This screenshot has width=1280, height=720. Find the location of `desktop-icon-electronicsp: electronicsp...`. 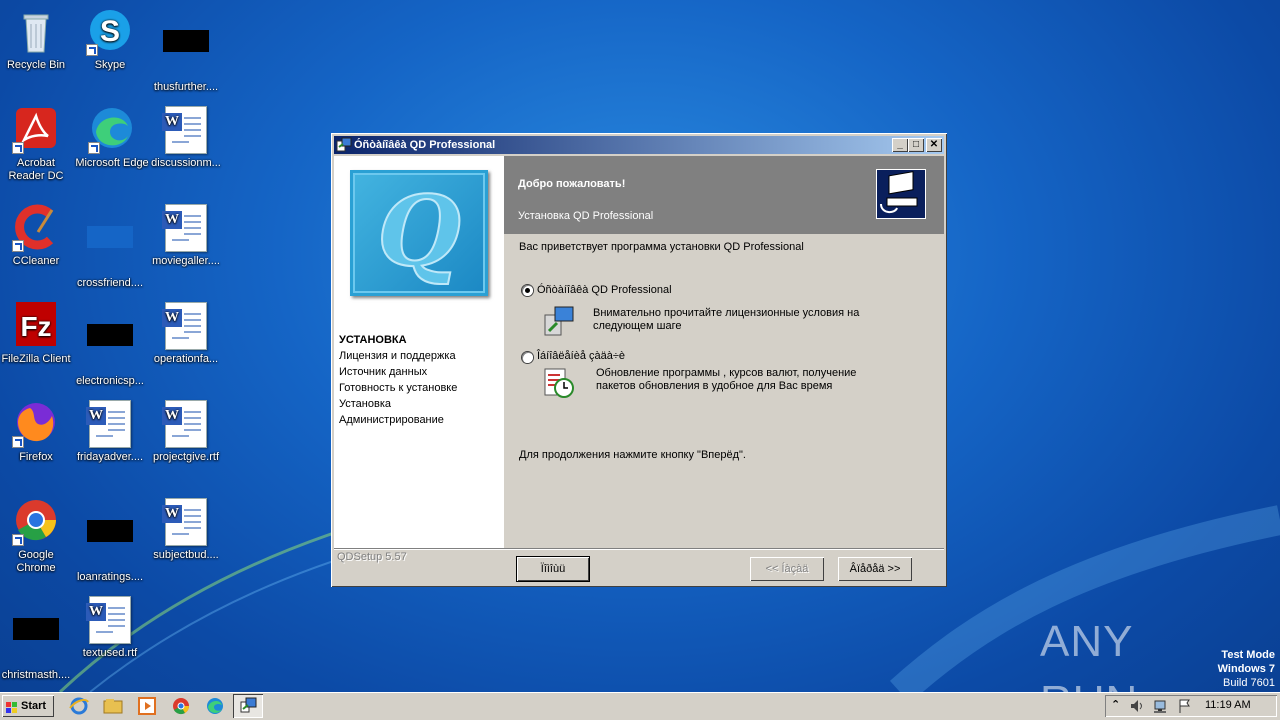

desktop-icon-electronicsp: electronicsp... is located at coordinates (110, 345).